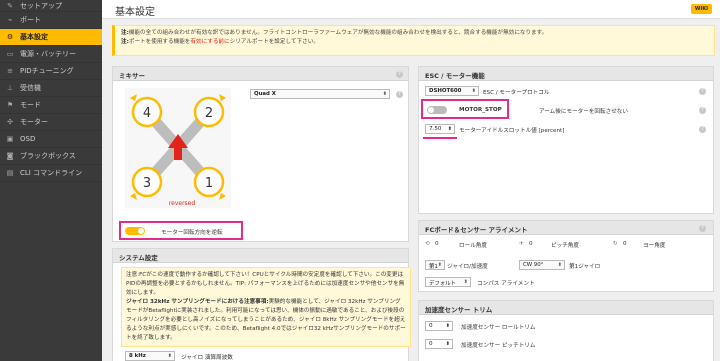 This screenshot has width=720, height=361. What do you see at coordinates (260, 256) in the screenshot?
I see `system-panel-title: システム設定` at bounding box center [260, 256].